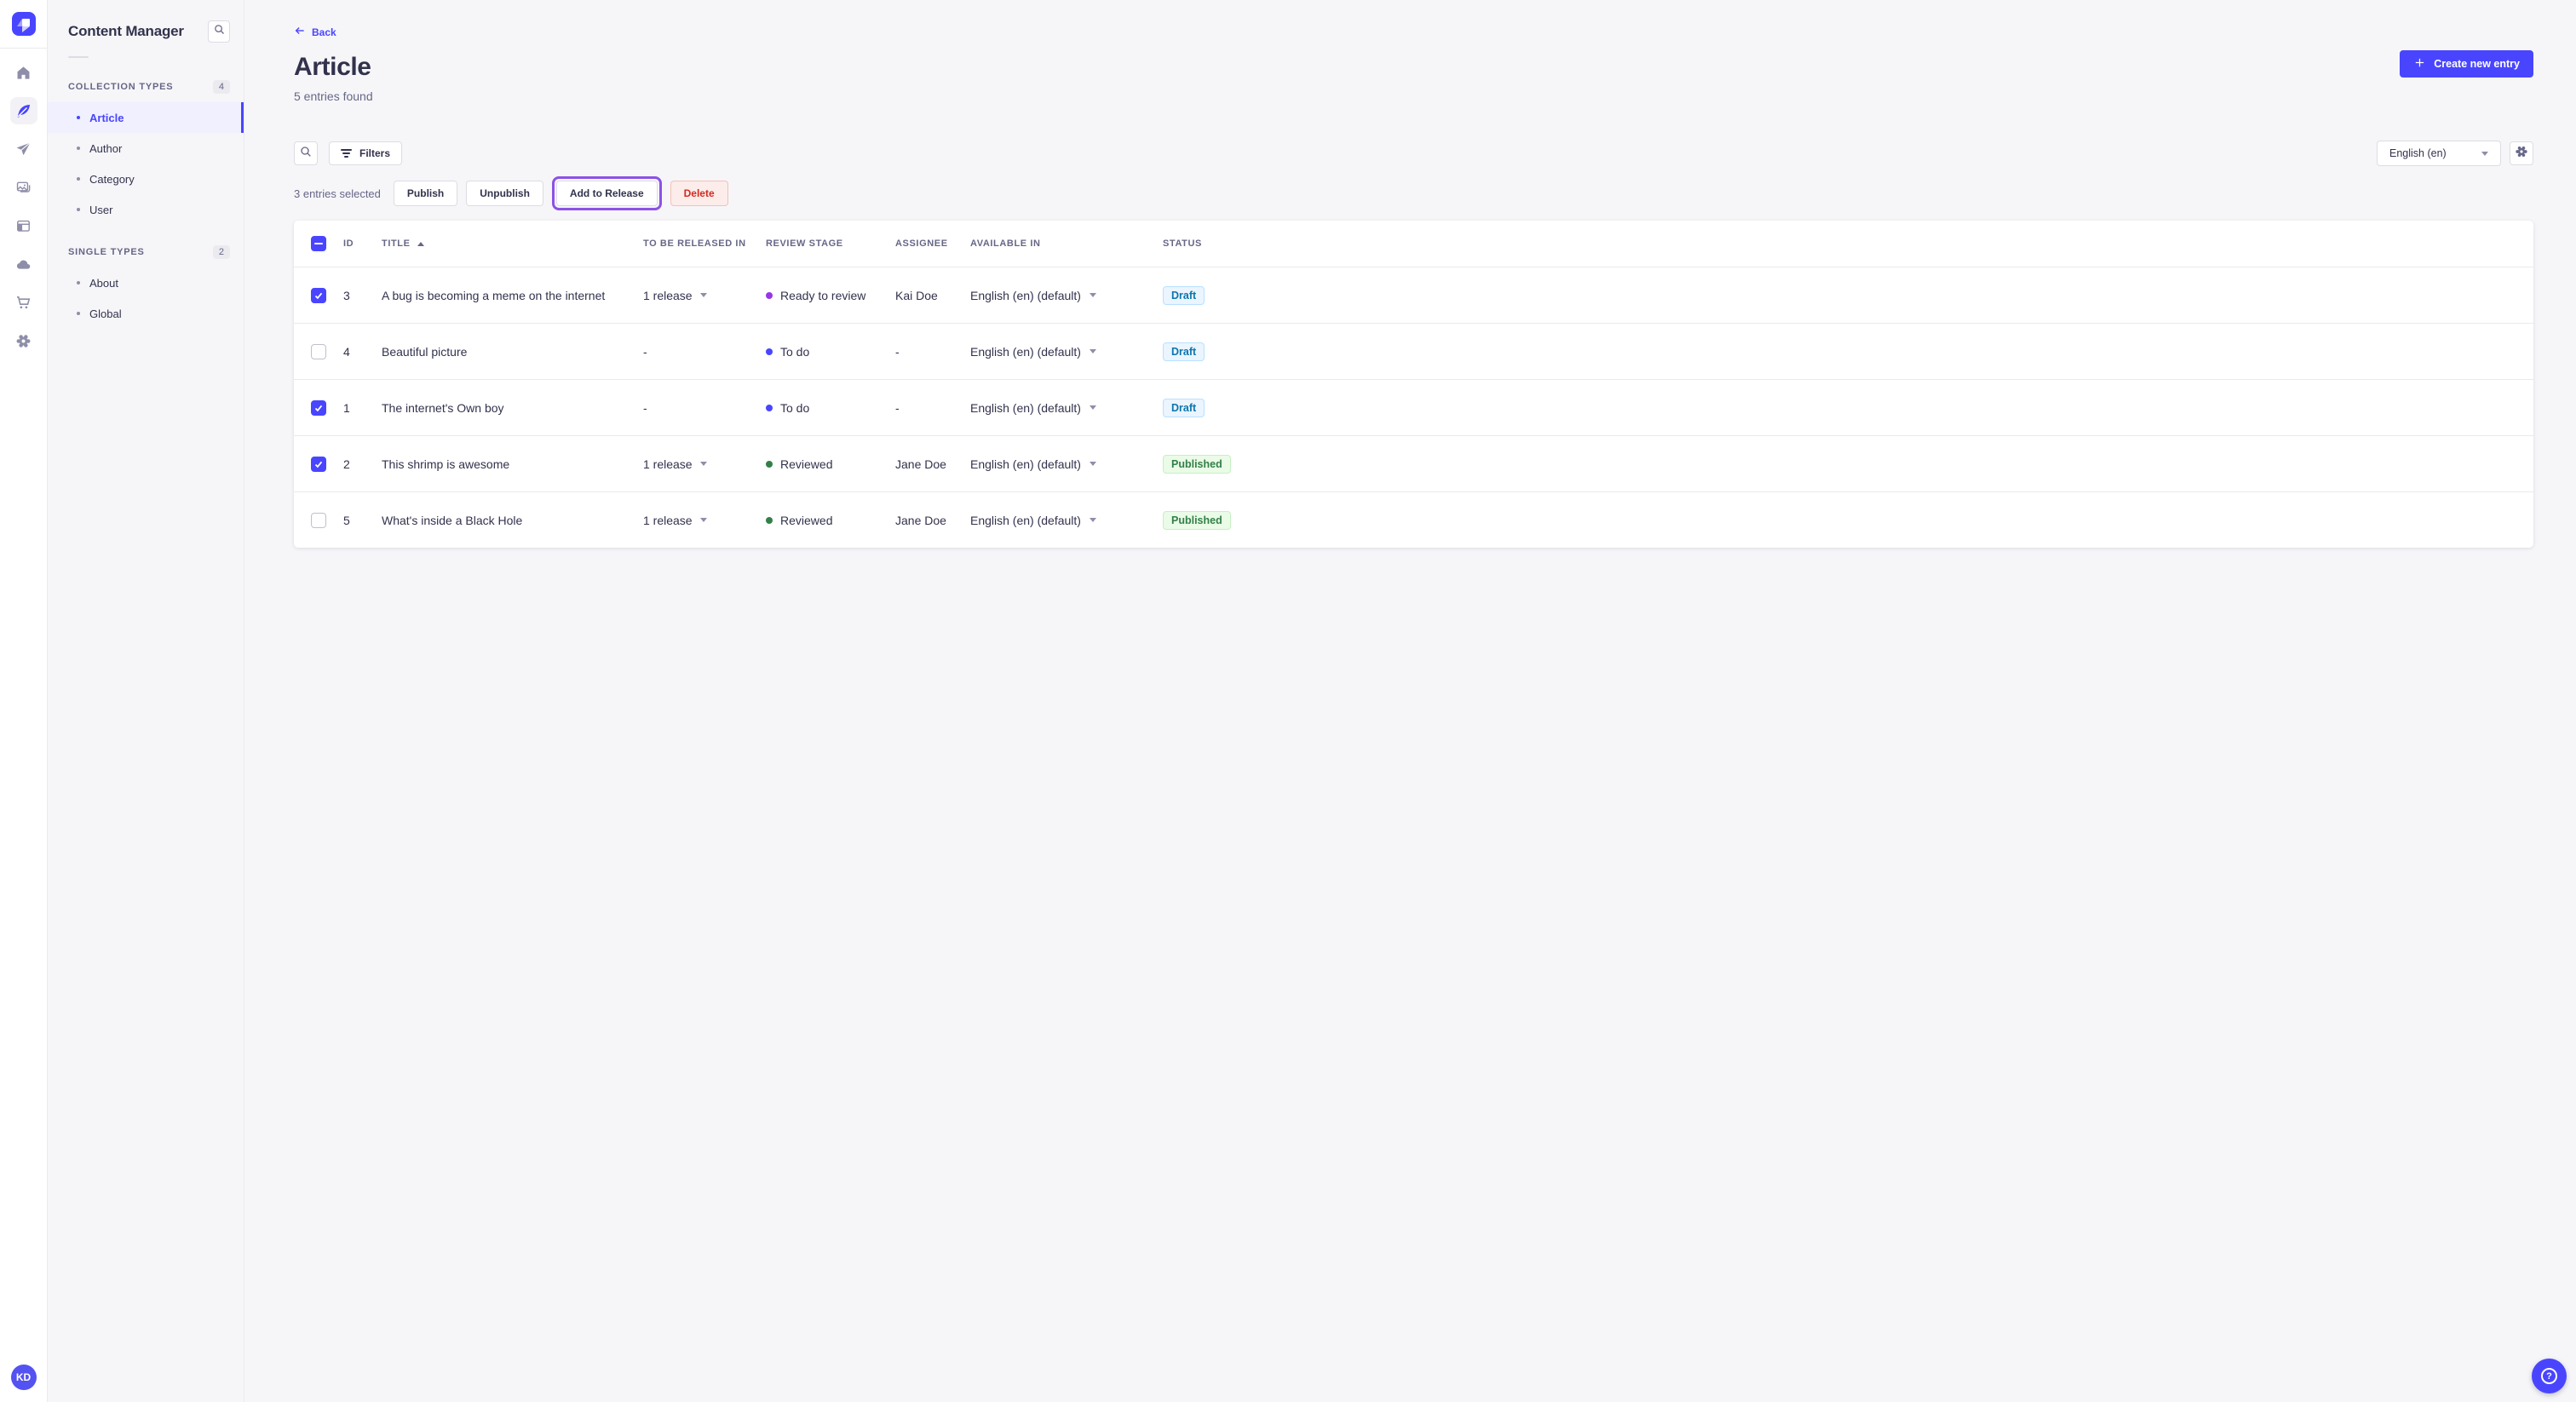 The height and width of the screenshot is (1402, 2576). What do you see at coordinates (107, 117) in the screenshot?
I see `sidebar-item-label: Article` at bounding box center [107, 117].